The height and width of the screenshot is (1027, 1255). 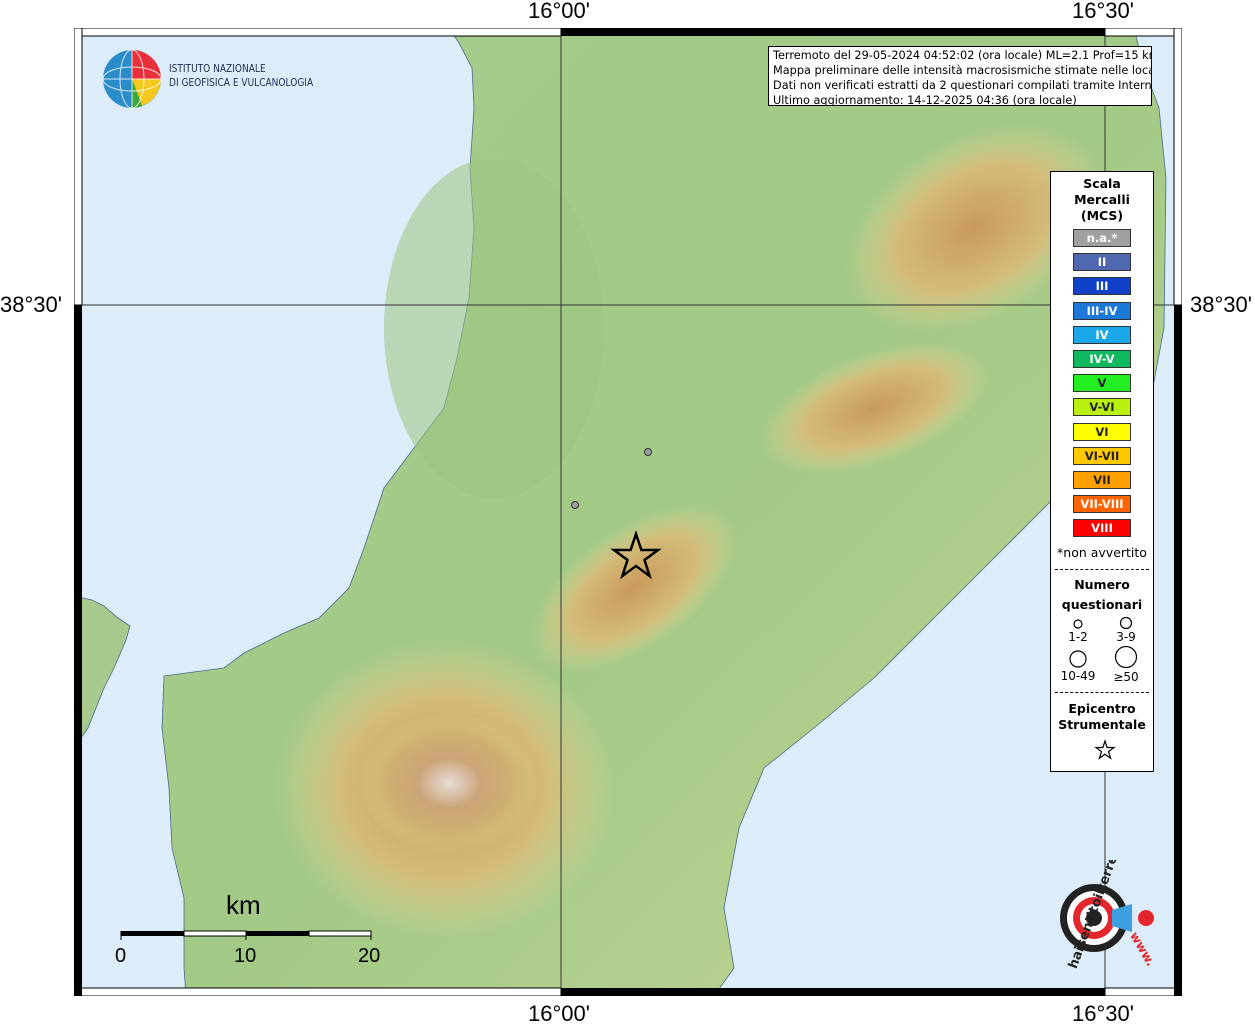 I want to click on legend-swatch: VI, so click(x=1102, y=431).